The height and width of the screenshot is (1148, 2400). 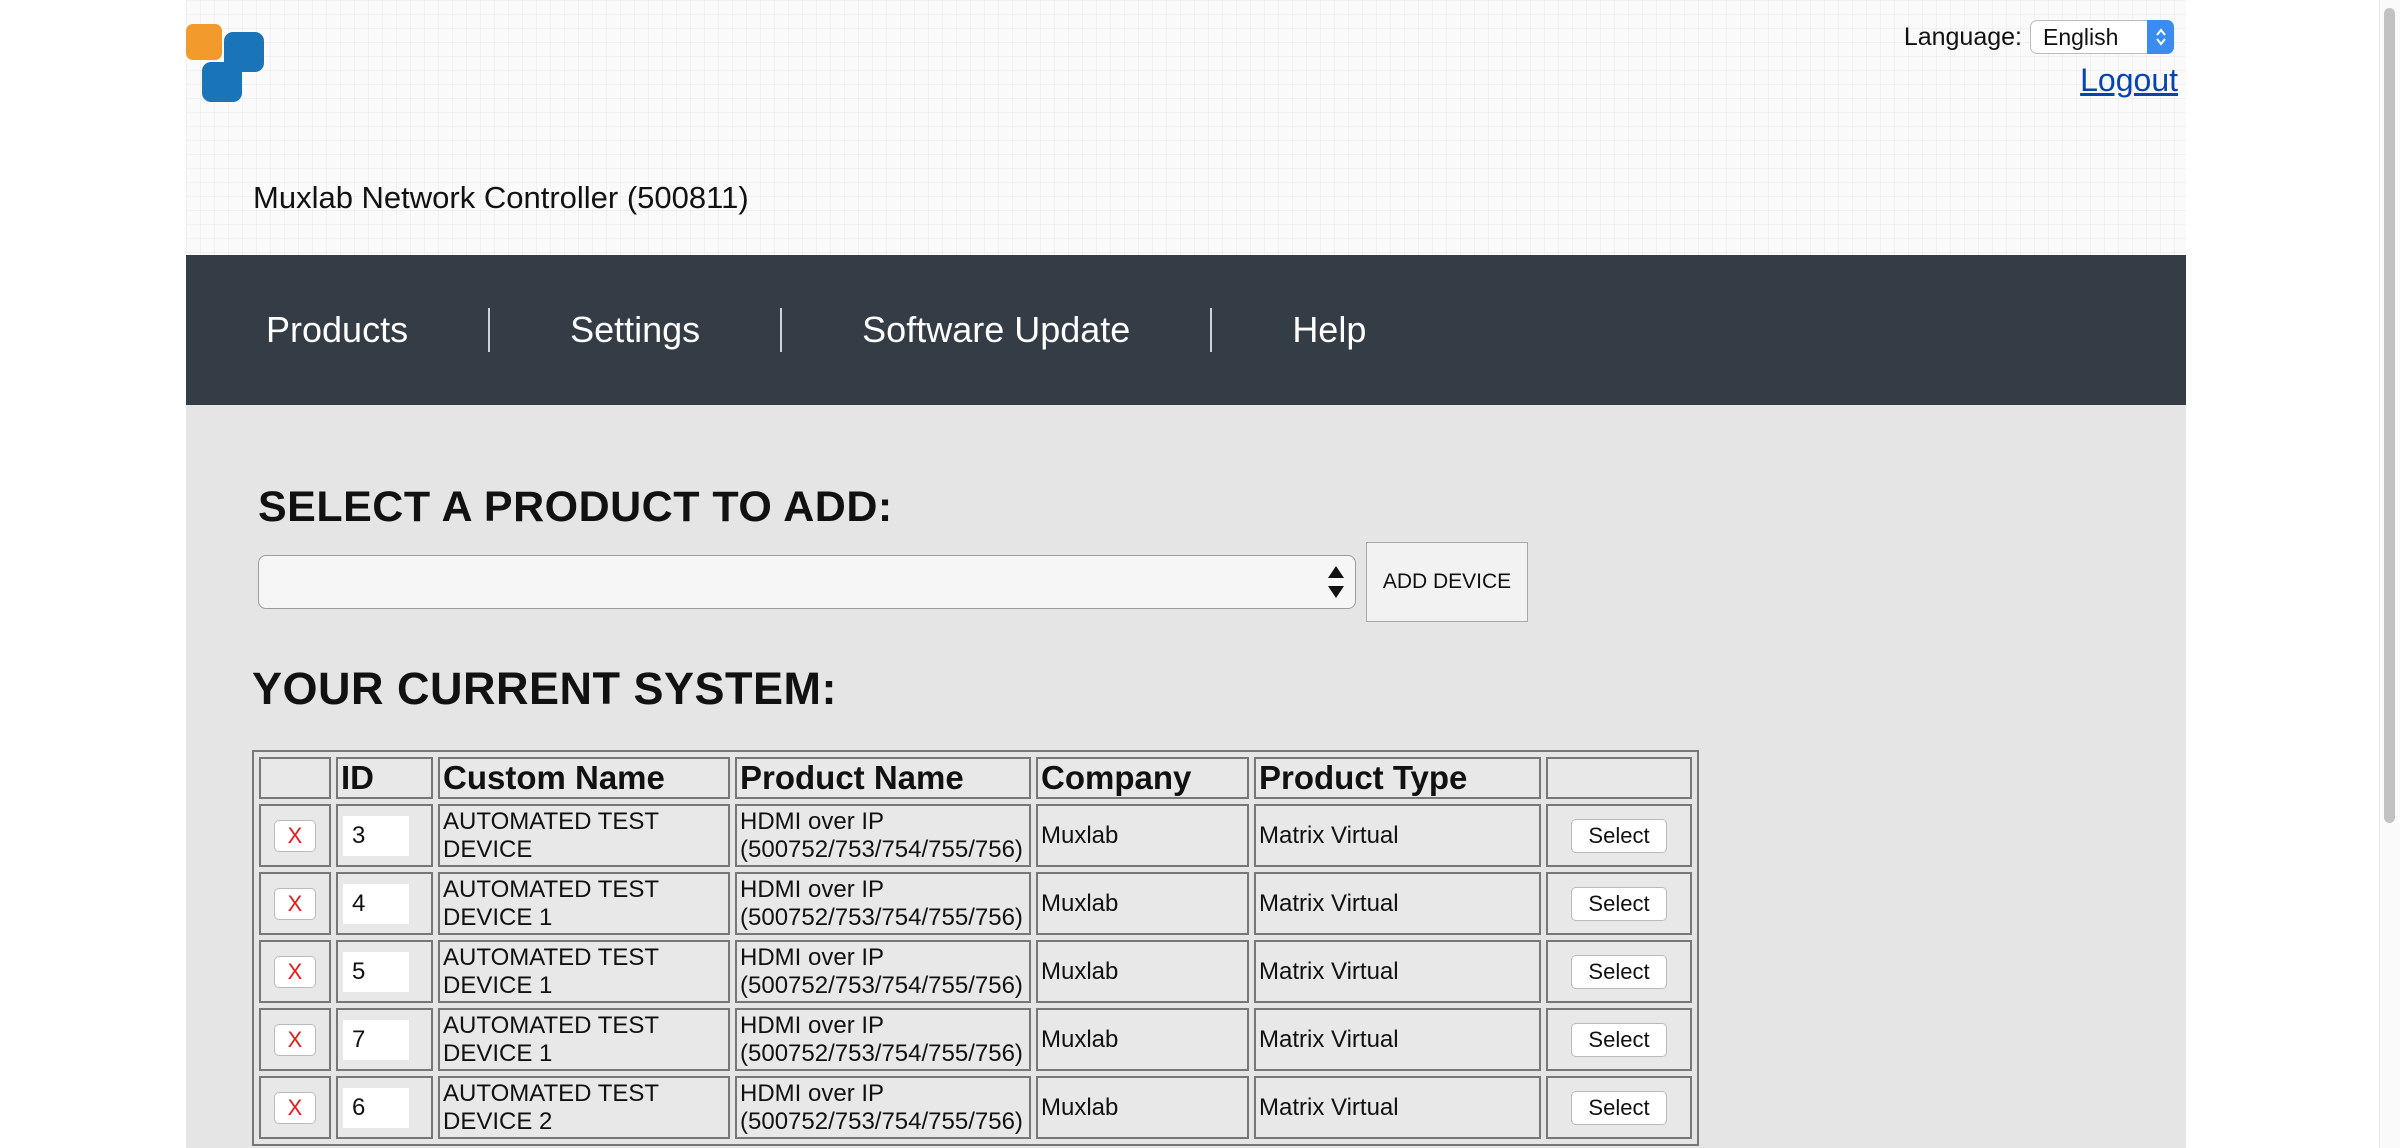 What do you see at coordinates (2389, 415) in the screenshot?
I see `scrollbar-thumb` at bounding box center [2389, 415].